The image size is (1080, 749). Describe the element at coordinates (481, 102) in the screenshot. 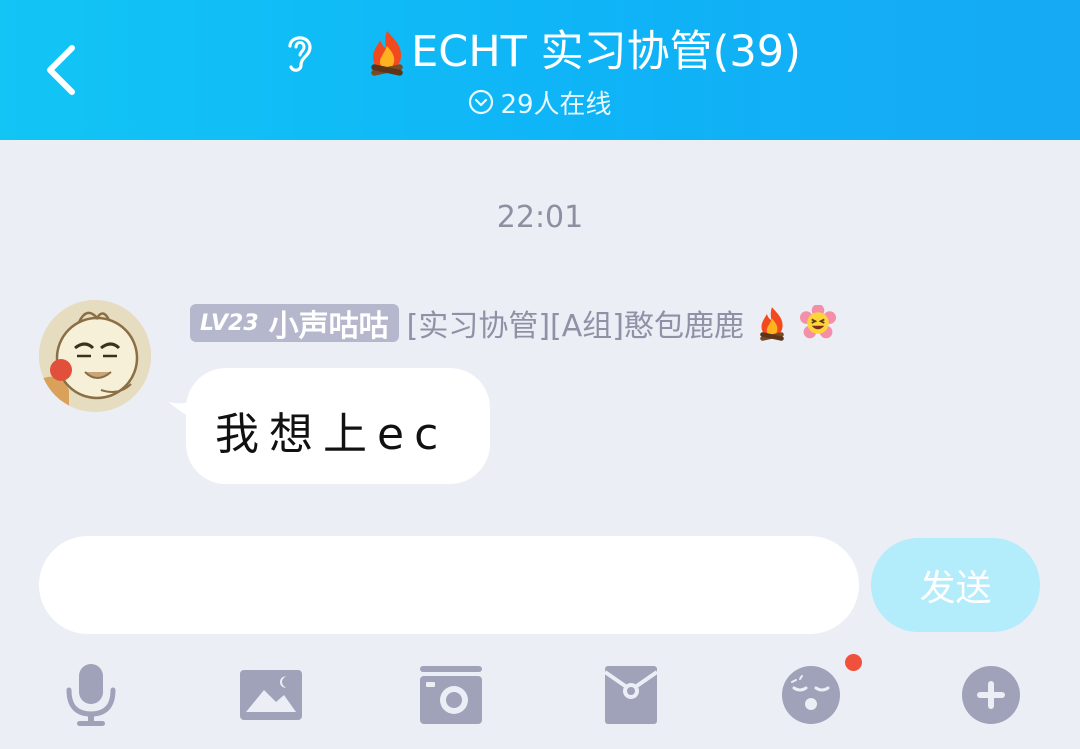

I see `chevron-down-circle-icon` at that location.